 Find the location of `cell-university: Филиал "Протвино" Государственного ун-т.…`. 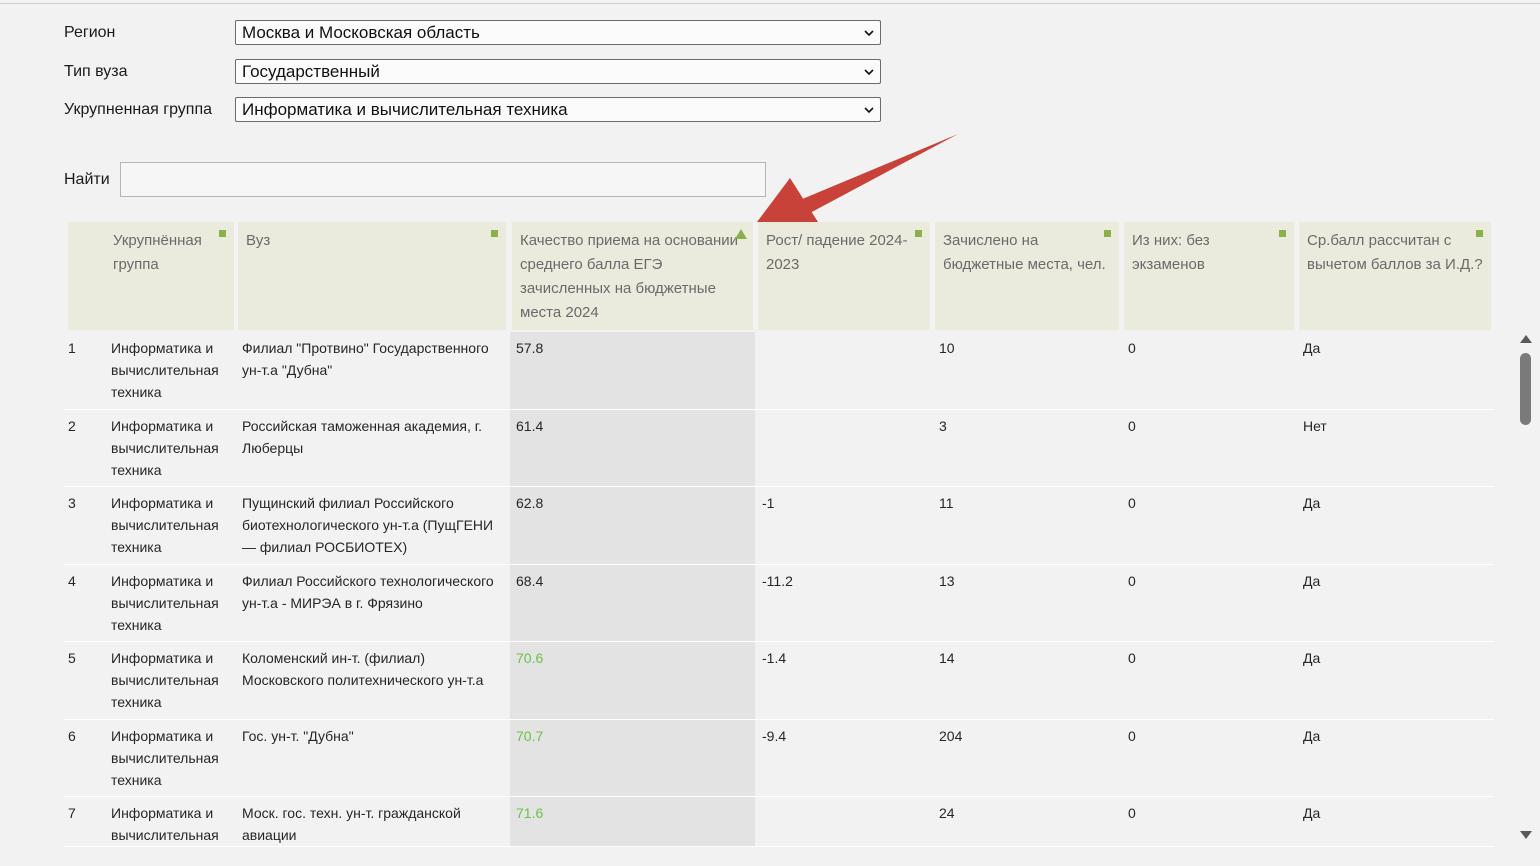

cell-university: Филиал "Протвино" Государственного ун-т.… is located at coordinates (365, 359).